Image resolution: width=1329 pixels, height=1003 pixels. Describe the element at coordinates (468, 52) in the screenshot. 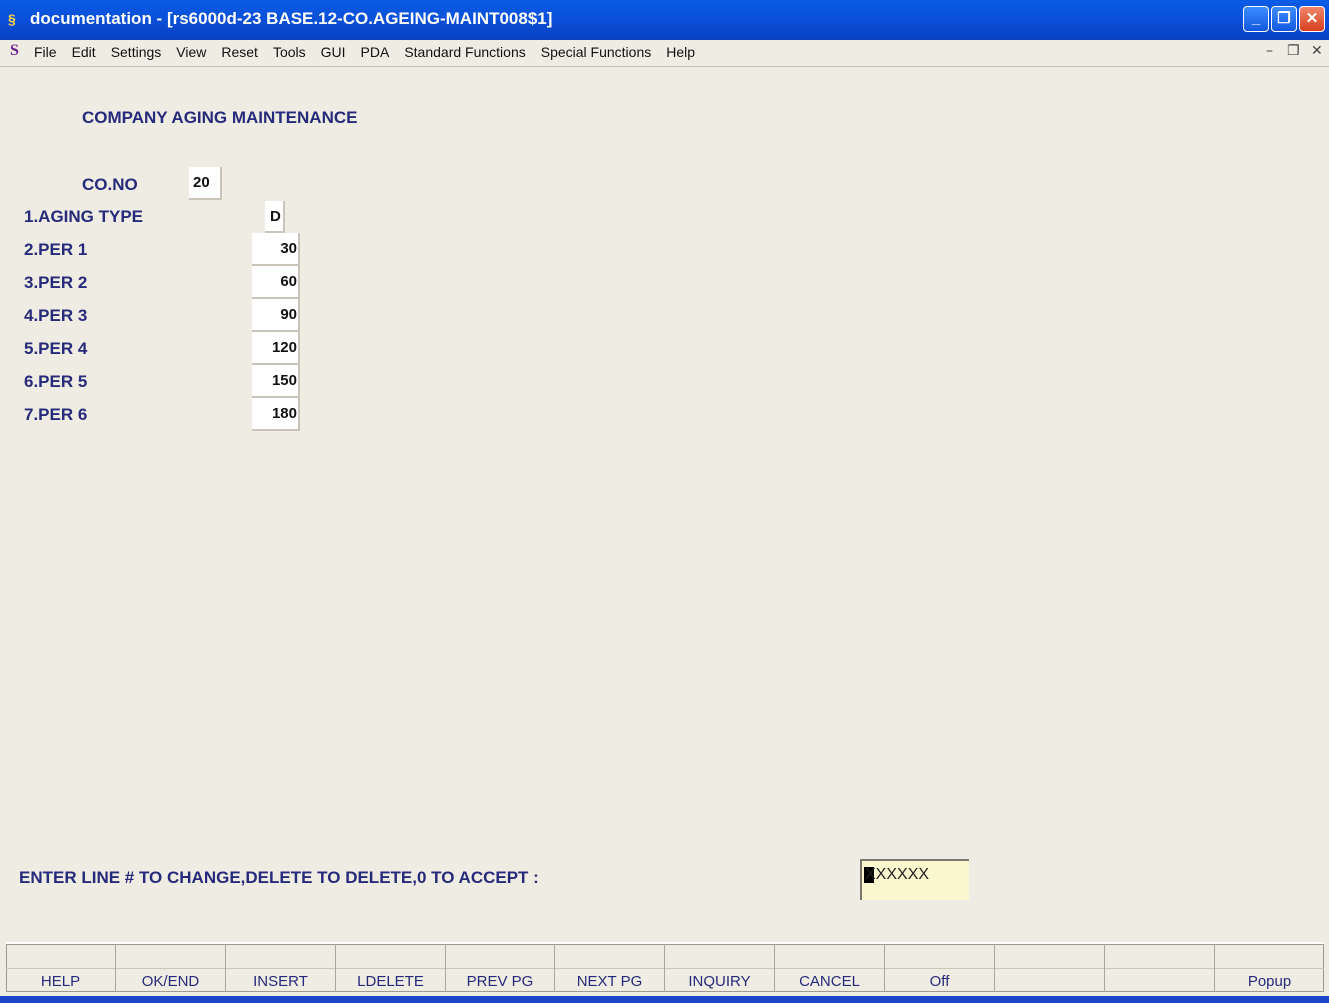

I see `menu-standard-functions: Standard Functions` at that location.